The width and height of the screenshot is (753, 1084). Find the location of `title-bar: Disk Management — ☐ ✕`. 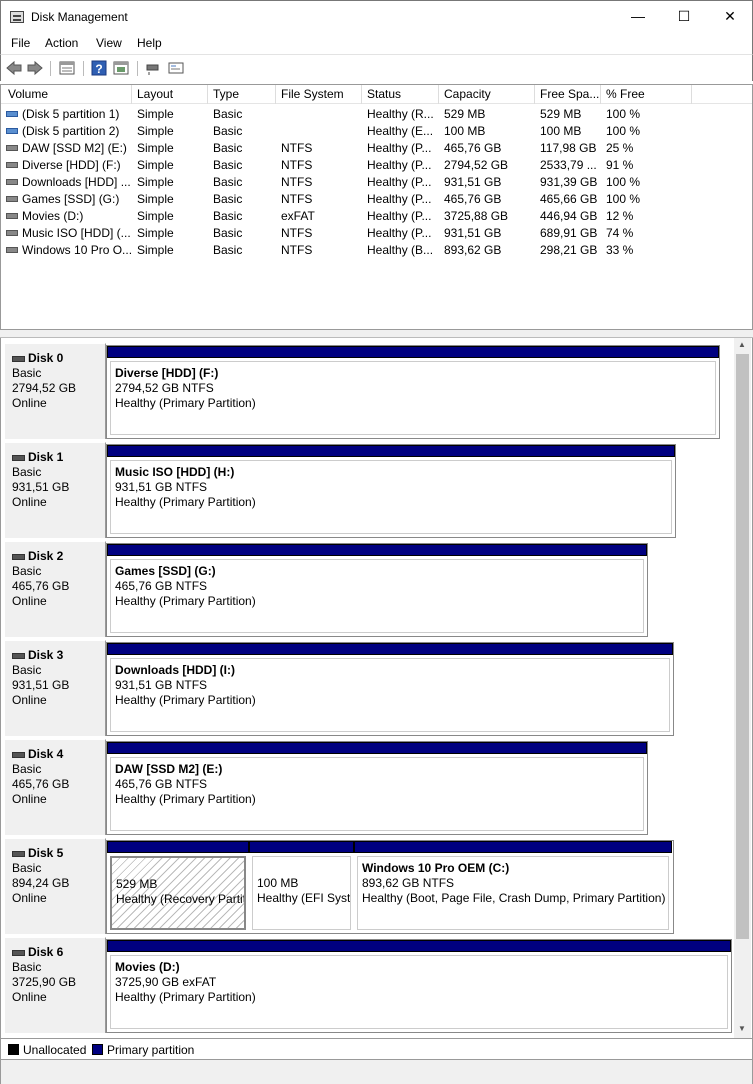

title-bar: Disk Management — ☐ ✕ is located at coordinates (376, 16).